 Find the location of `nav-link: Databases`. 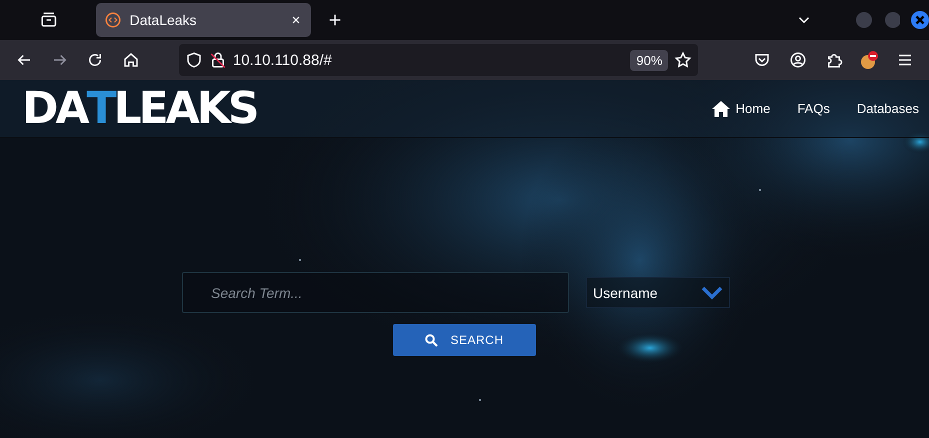

nav-link: Databases is located at coordinates (887, 108).